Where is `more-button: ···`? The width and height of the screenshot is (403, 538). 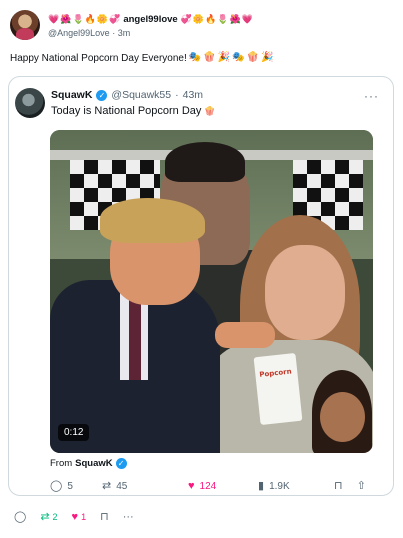
more-button: ··· is located at coordinates (128, 517).